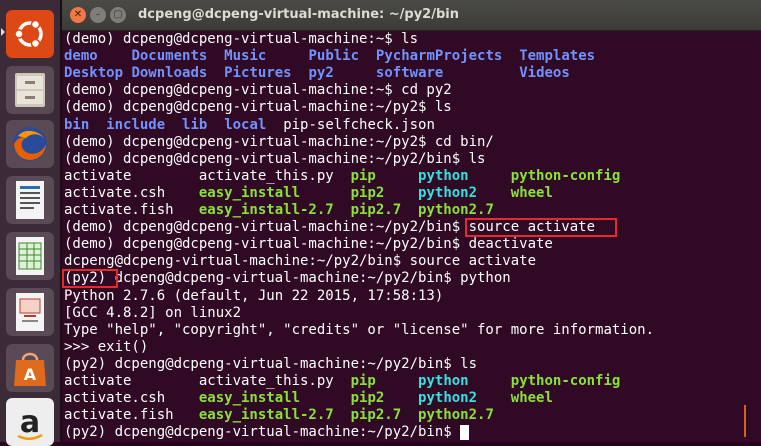 This screenshot has width=761, height=446. I want to click on svg-text: a, so click(30, 422).